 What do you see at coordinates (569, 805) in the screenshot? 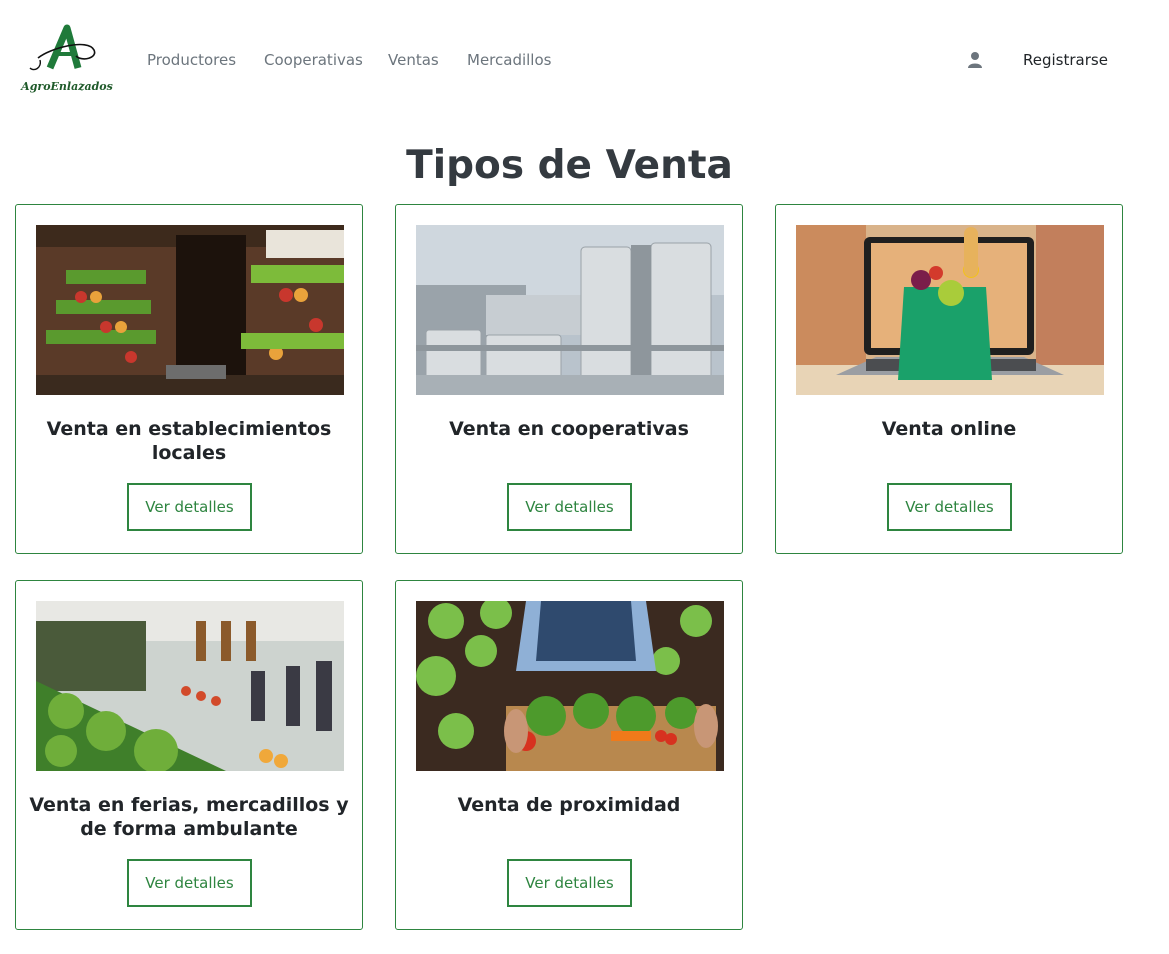
I see `card-title: Venta de proximidad` at bounding box center [569, 805].